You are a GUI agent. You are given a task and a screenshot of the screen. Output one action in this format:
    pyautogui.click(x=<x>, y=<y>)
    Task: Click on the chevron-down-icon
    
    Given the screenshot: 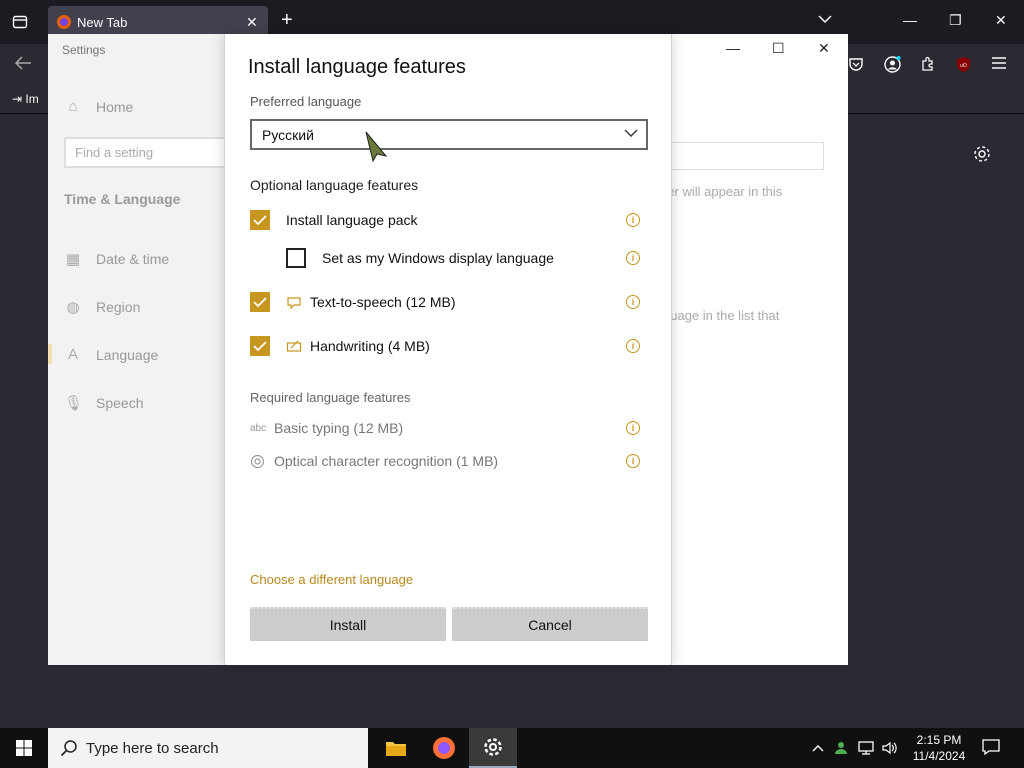 What is the action you would take?
    pyautogui.click(x=631, y=133)
    